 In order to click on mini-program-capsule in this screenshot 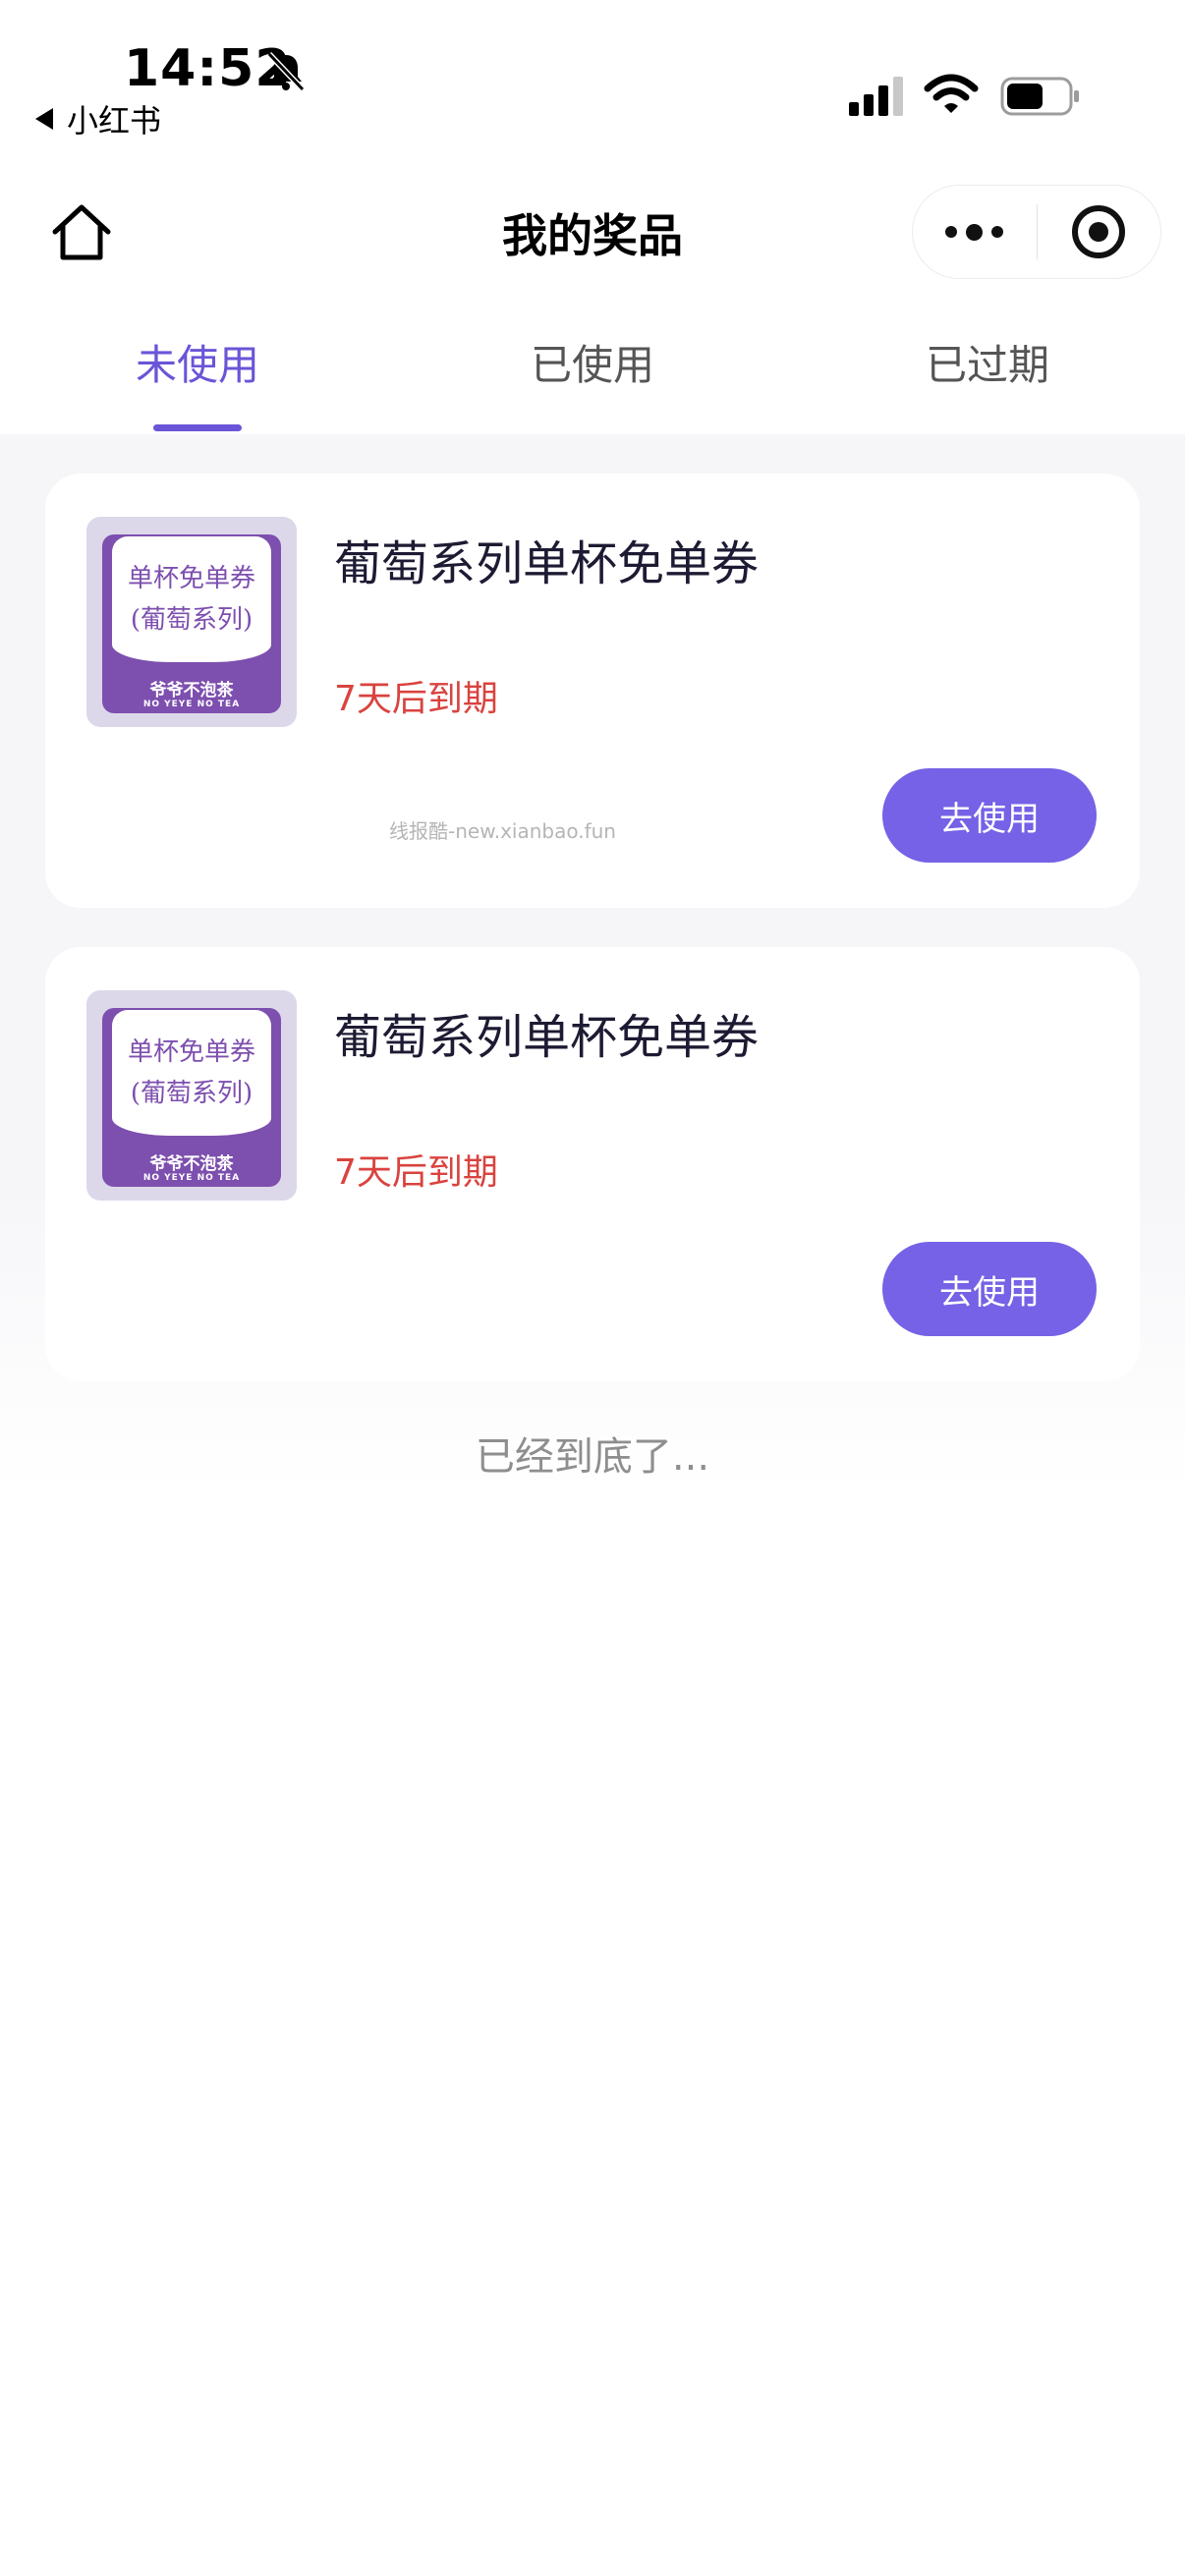, I will do `click(1037, 232)`.